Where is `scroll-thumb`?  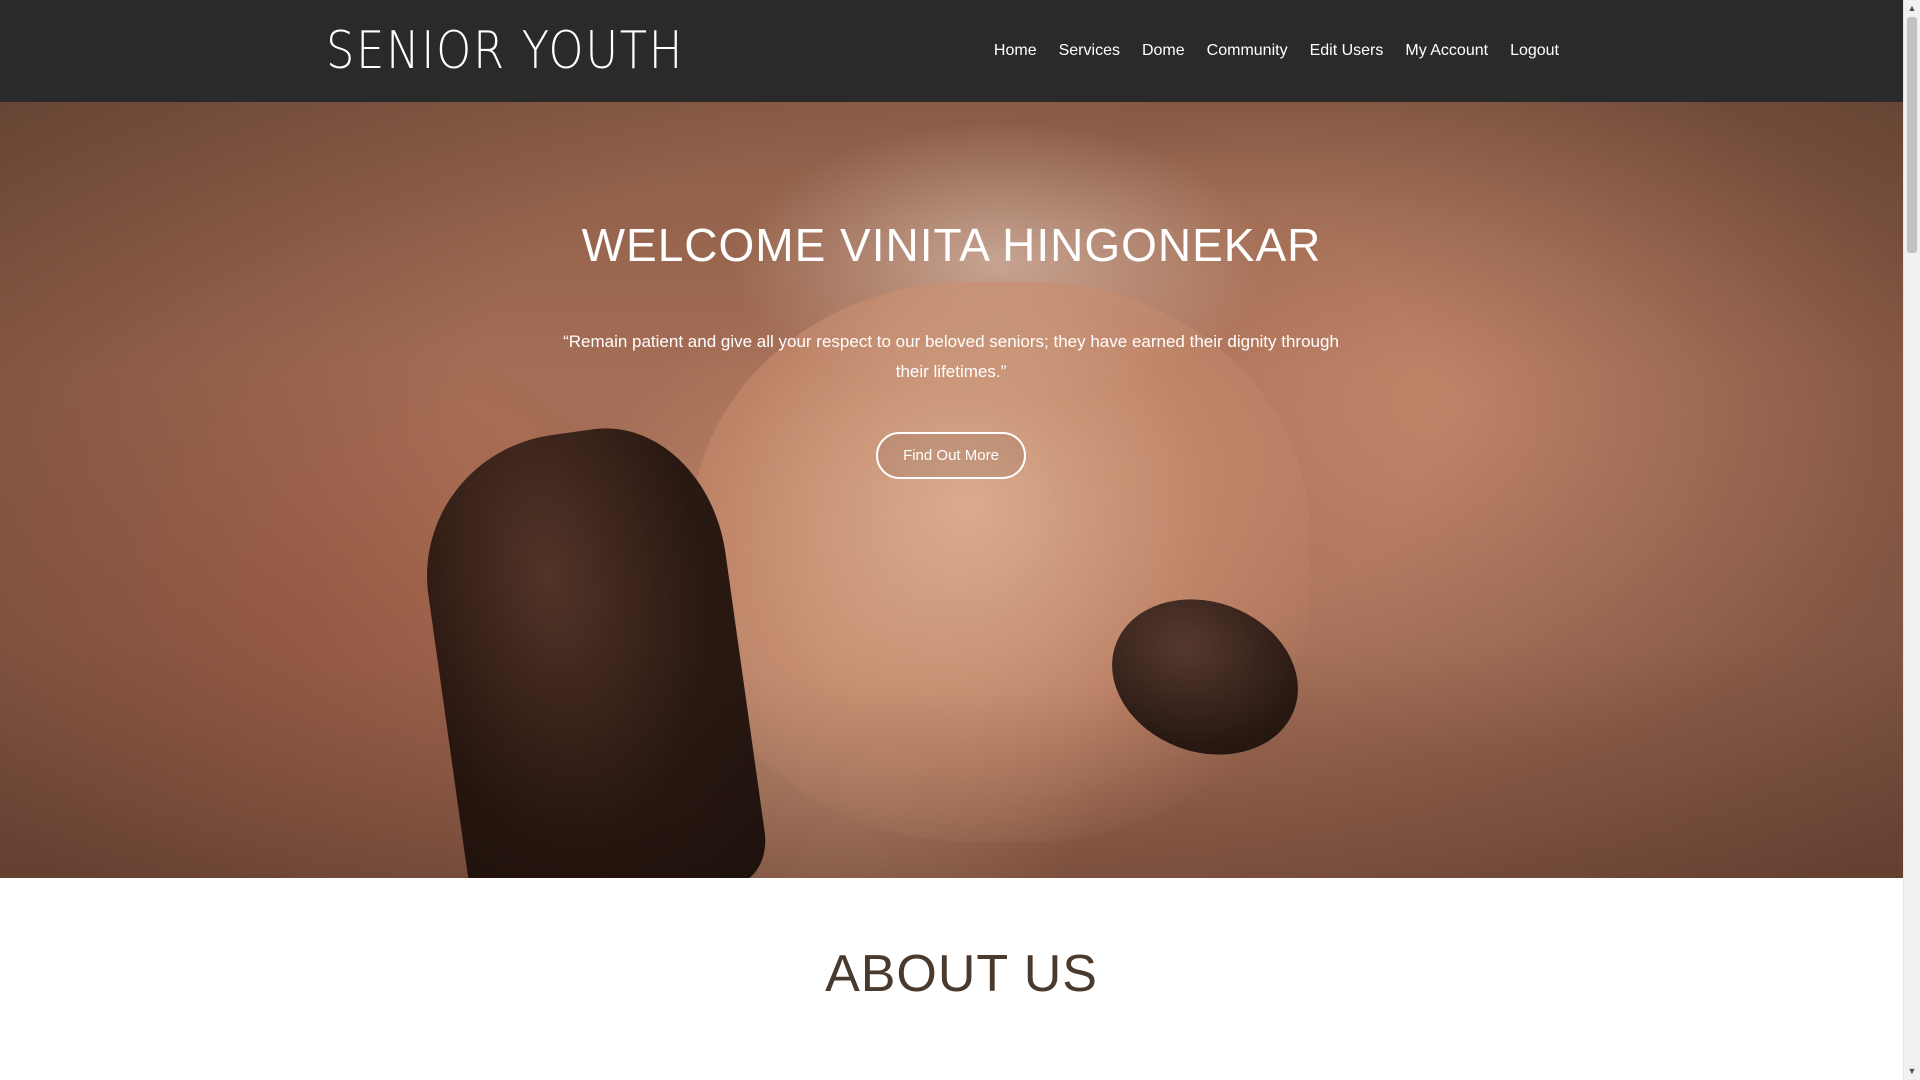
scroll-thumb is located at coordinates (1912, 135).